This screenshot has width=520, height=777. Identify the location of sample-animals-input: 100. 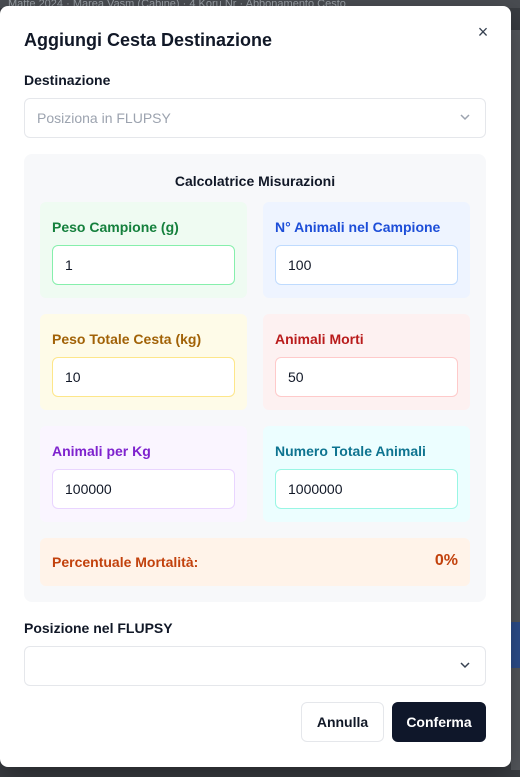
(366, 265).